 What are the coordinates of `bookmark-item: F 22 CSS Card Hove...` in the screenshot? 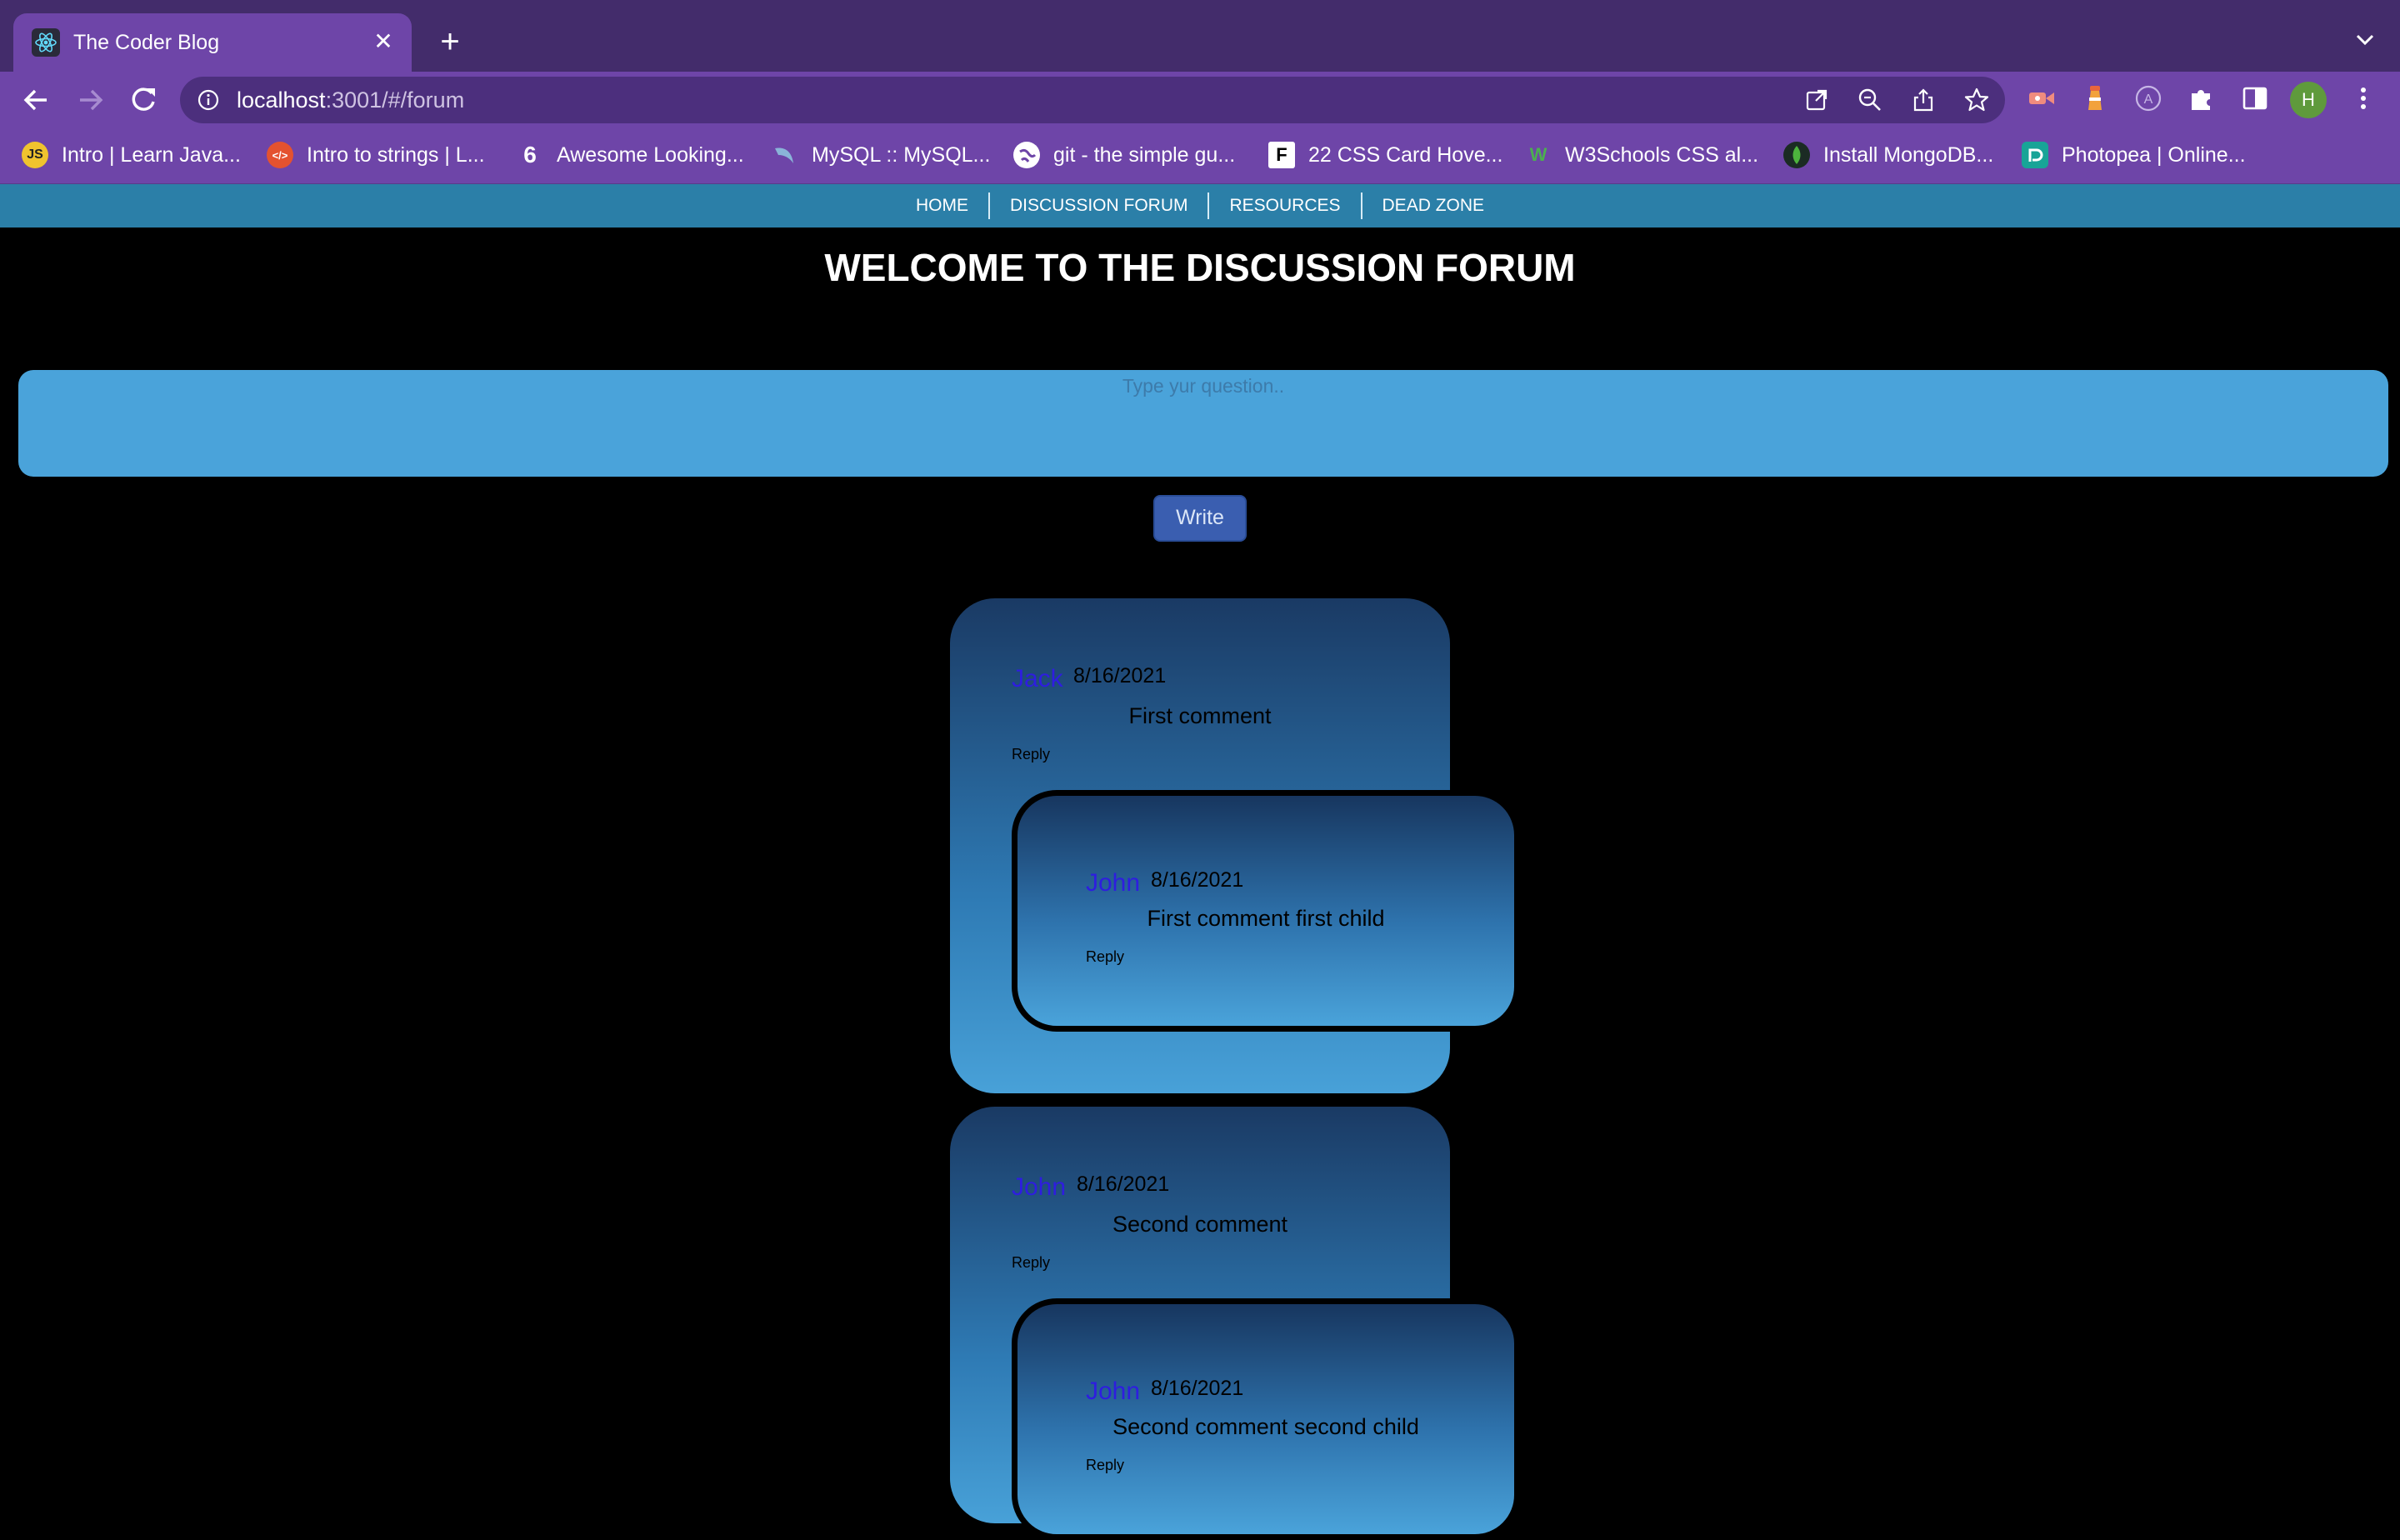 It's located at (1385, 155).